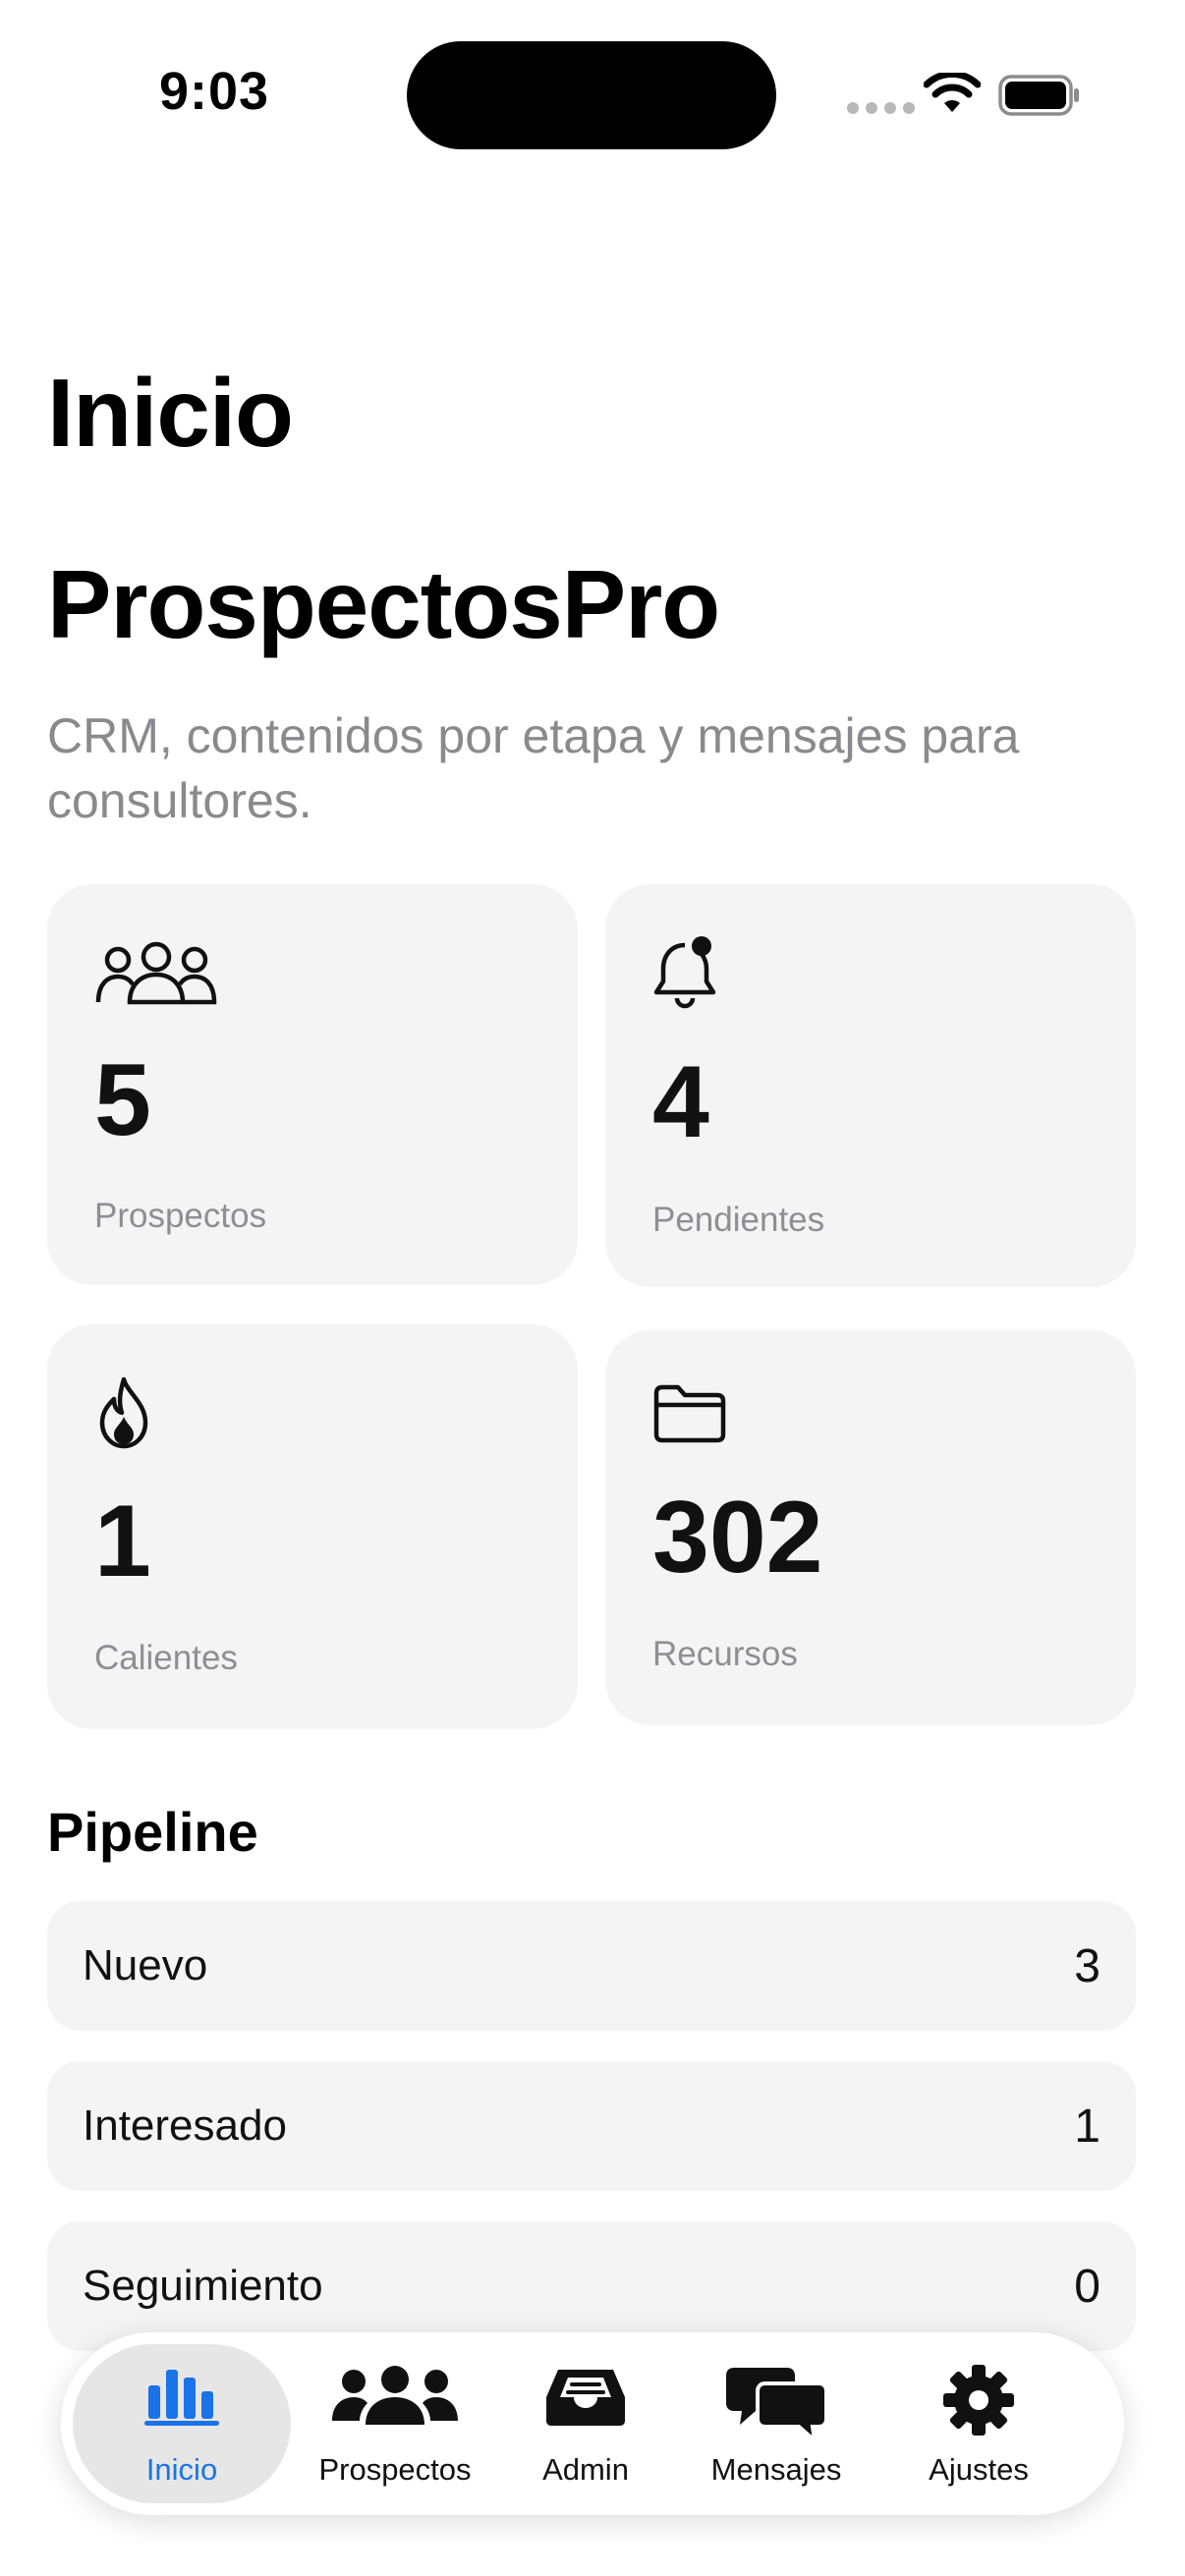 The width and height of the screenshot is (1185, 2576). I want to click on bell-badge-icon, so click(685, 972).